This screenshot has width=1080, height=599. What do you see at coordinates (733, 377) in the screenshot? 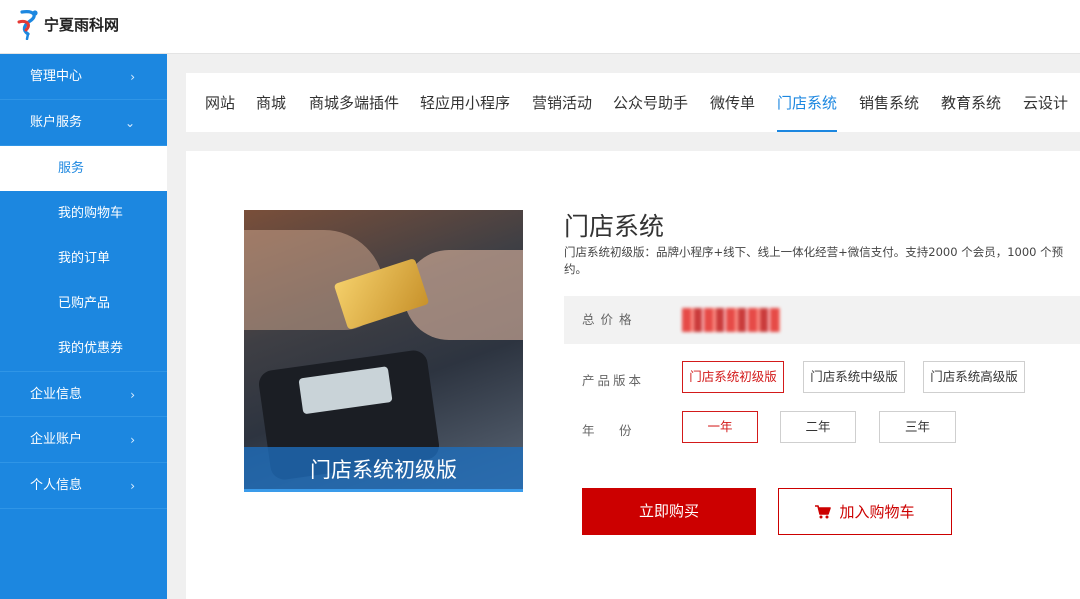
I see `version-option-basic: 门店系统初级版` at bounding box center [733, 377].